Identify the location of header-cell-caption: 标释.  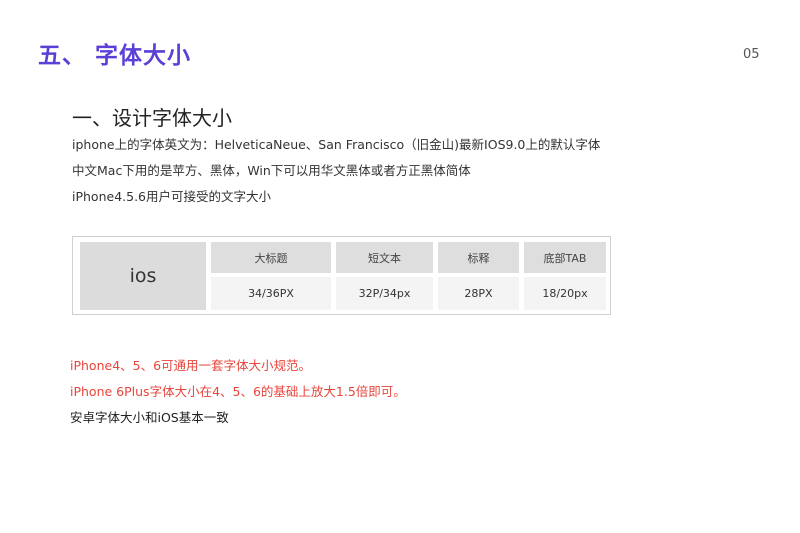
(478, 257).